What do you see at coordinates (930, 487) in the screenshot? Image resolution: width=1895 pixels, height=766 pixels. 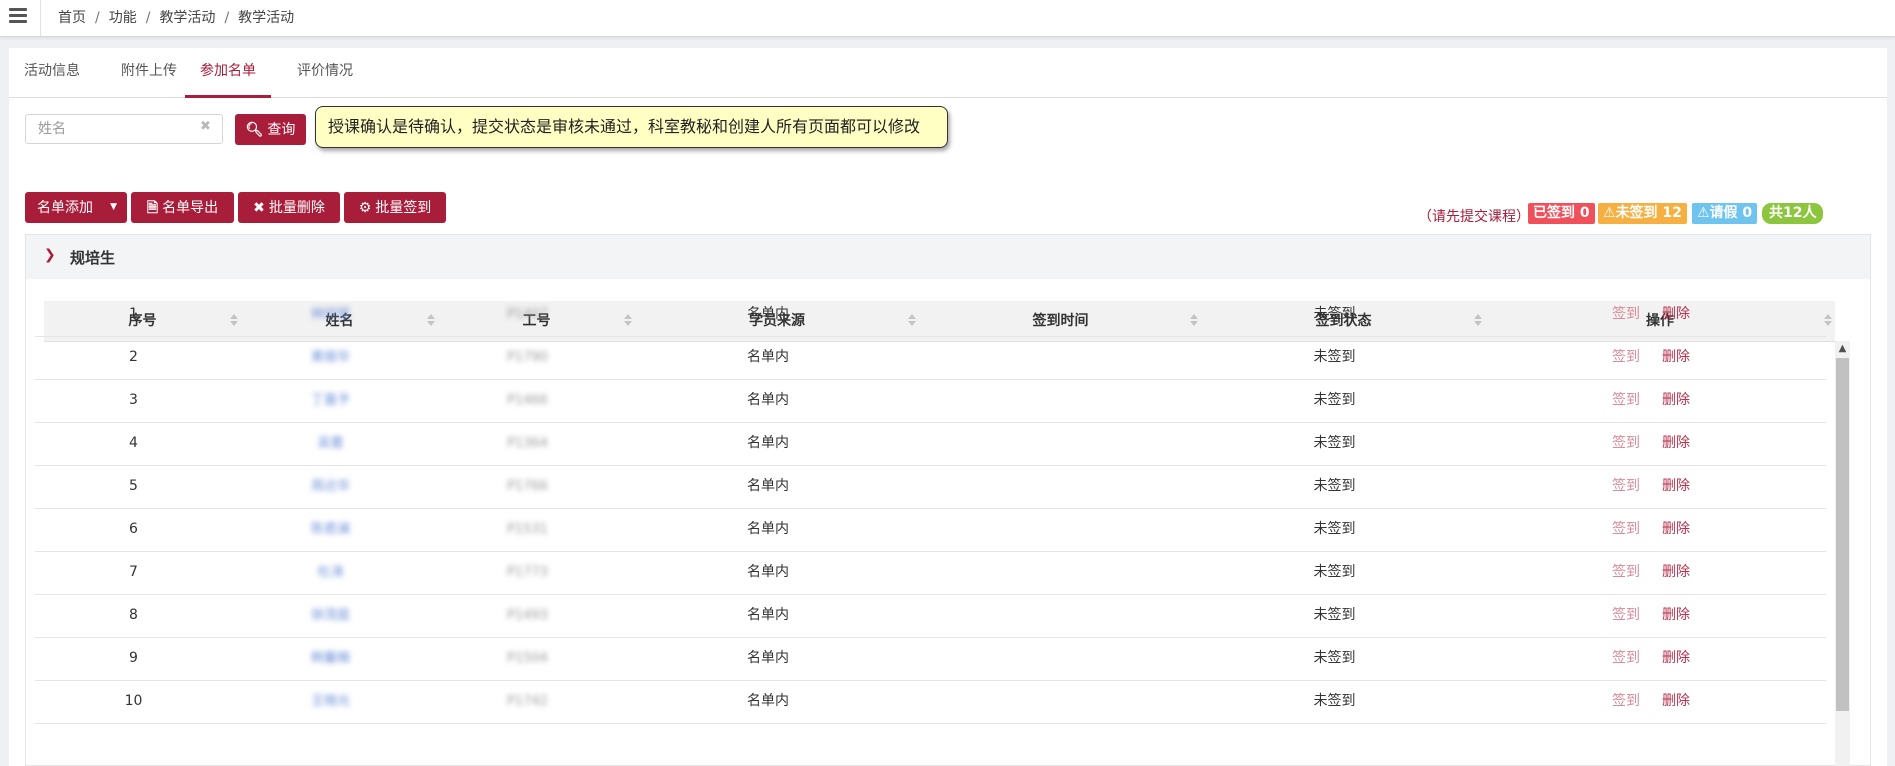 I see `table-row: 5 周达华 P1766 名单内 未签到 签到 删除` at bounding box center [930, 487].